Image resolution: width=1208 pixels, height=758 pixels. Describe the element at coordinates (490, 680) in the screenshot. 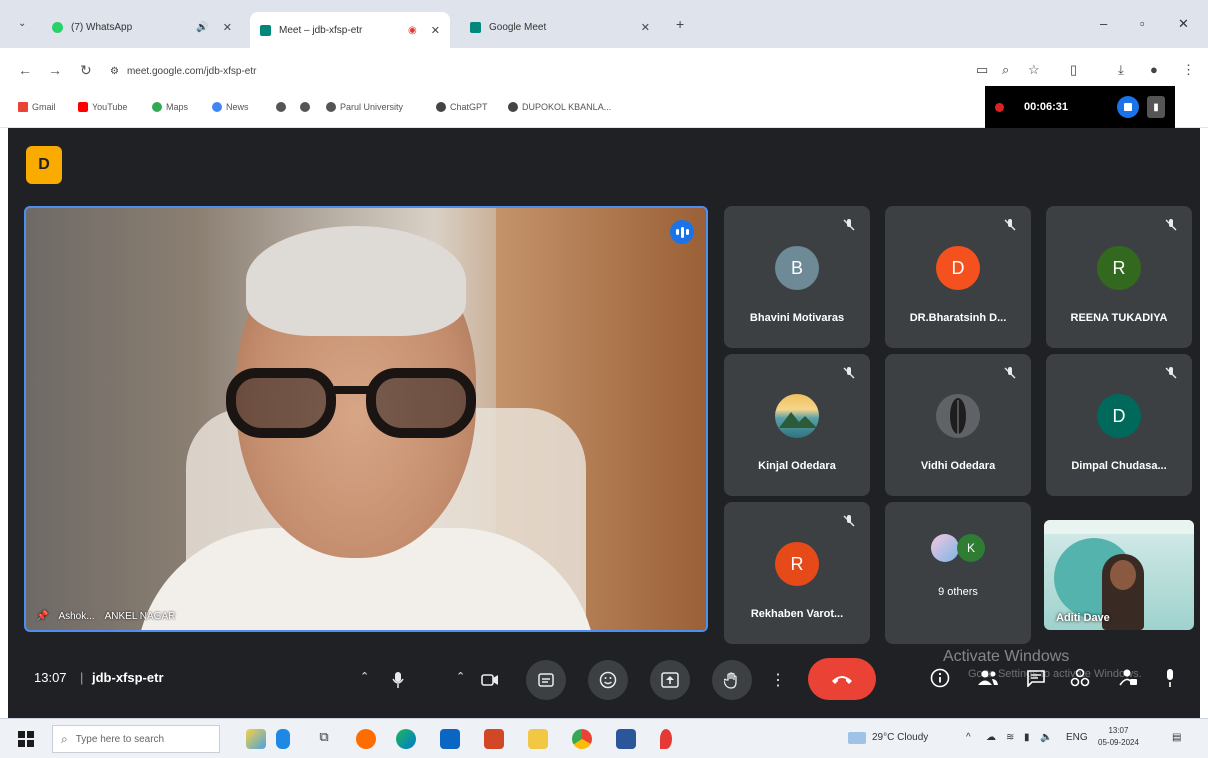

I see `camera-button` at that location.